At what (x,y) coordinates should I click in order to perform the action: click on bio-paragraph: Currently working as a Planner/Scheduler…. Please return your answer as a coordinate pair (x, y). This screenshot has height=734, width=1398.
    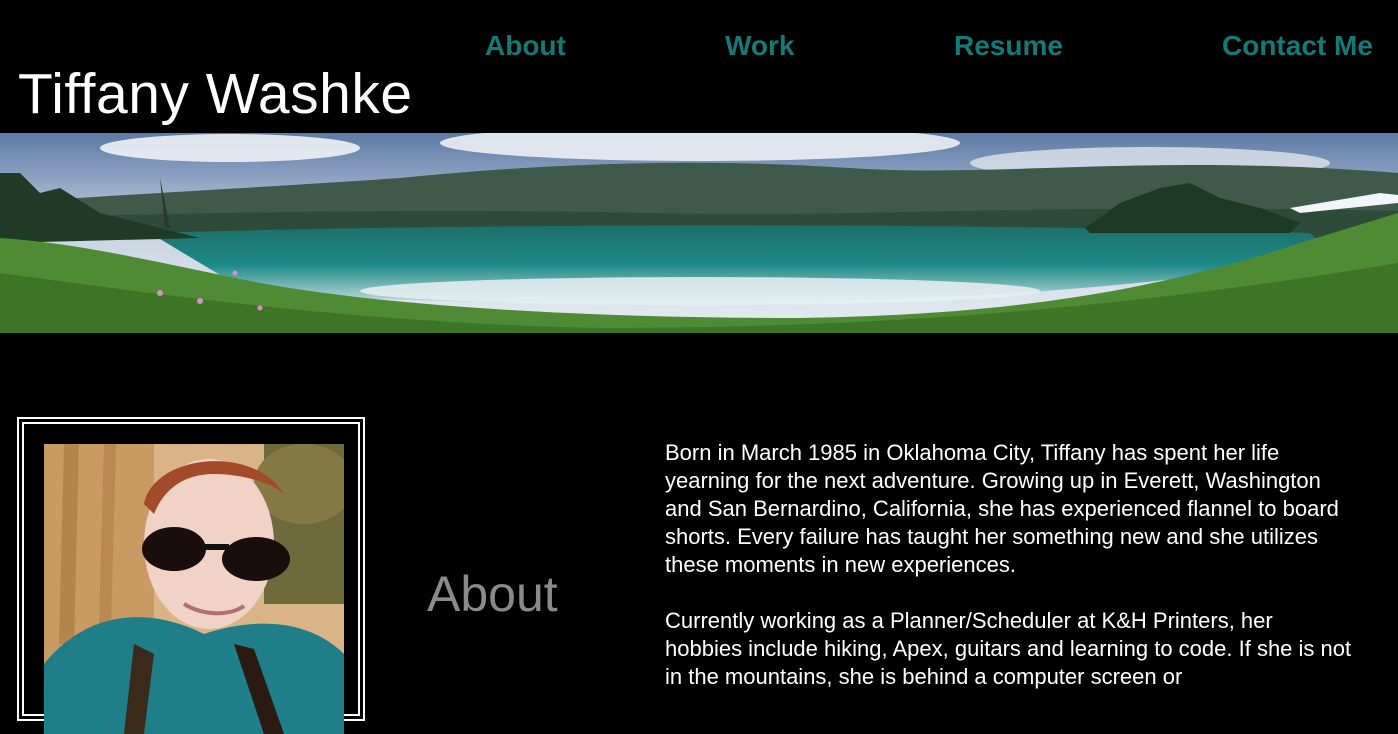
    Looking at the image, I should click on (1008, 648).